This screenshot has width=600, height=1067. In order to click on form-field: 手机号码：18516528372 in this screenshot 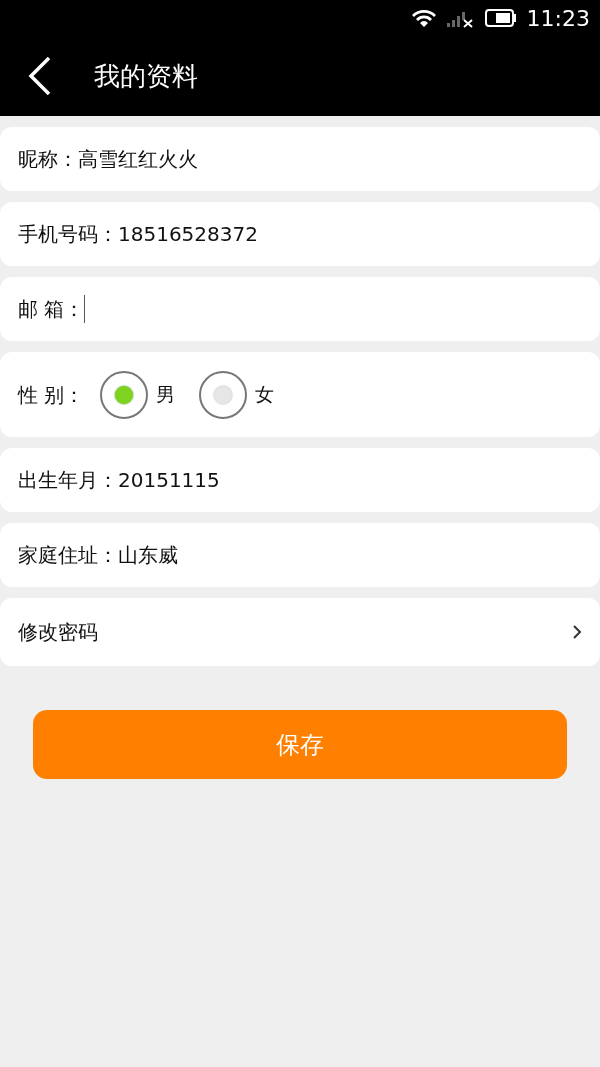, I will do `click(300, 234)`.